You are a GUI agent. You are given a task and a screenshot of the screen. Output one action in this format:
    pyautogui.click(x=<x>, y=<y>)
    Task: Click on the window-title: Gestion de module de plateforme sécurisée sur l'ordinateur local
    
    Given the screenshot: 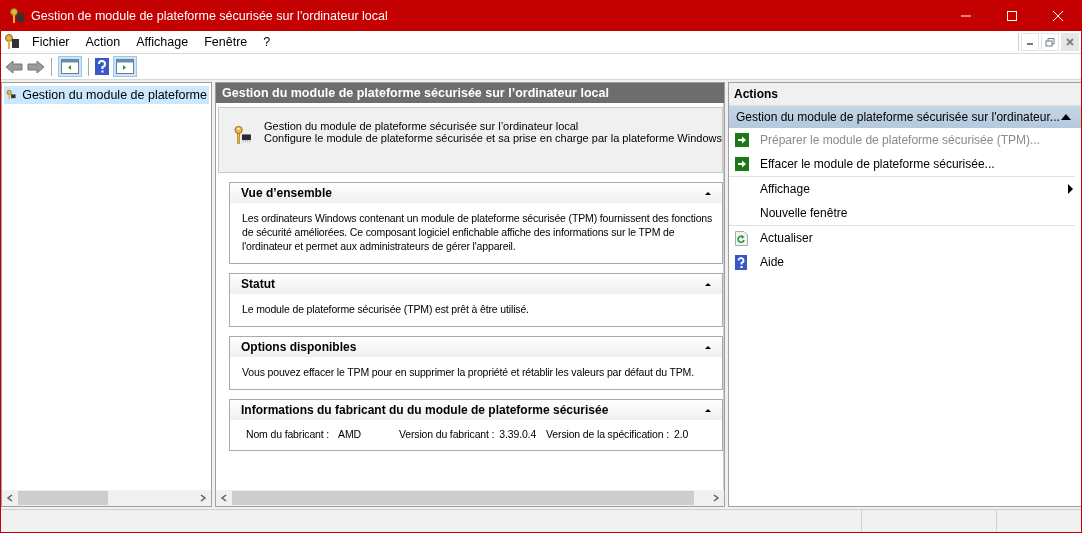 What is the action you would take?
    pyautogui.click(x=210, y=15)
    